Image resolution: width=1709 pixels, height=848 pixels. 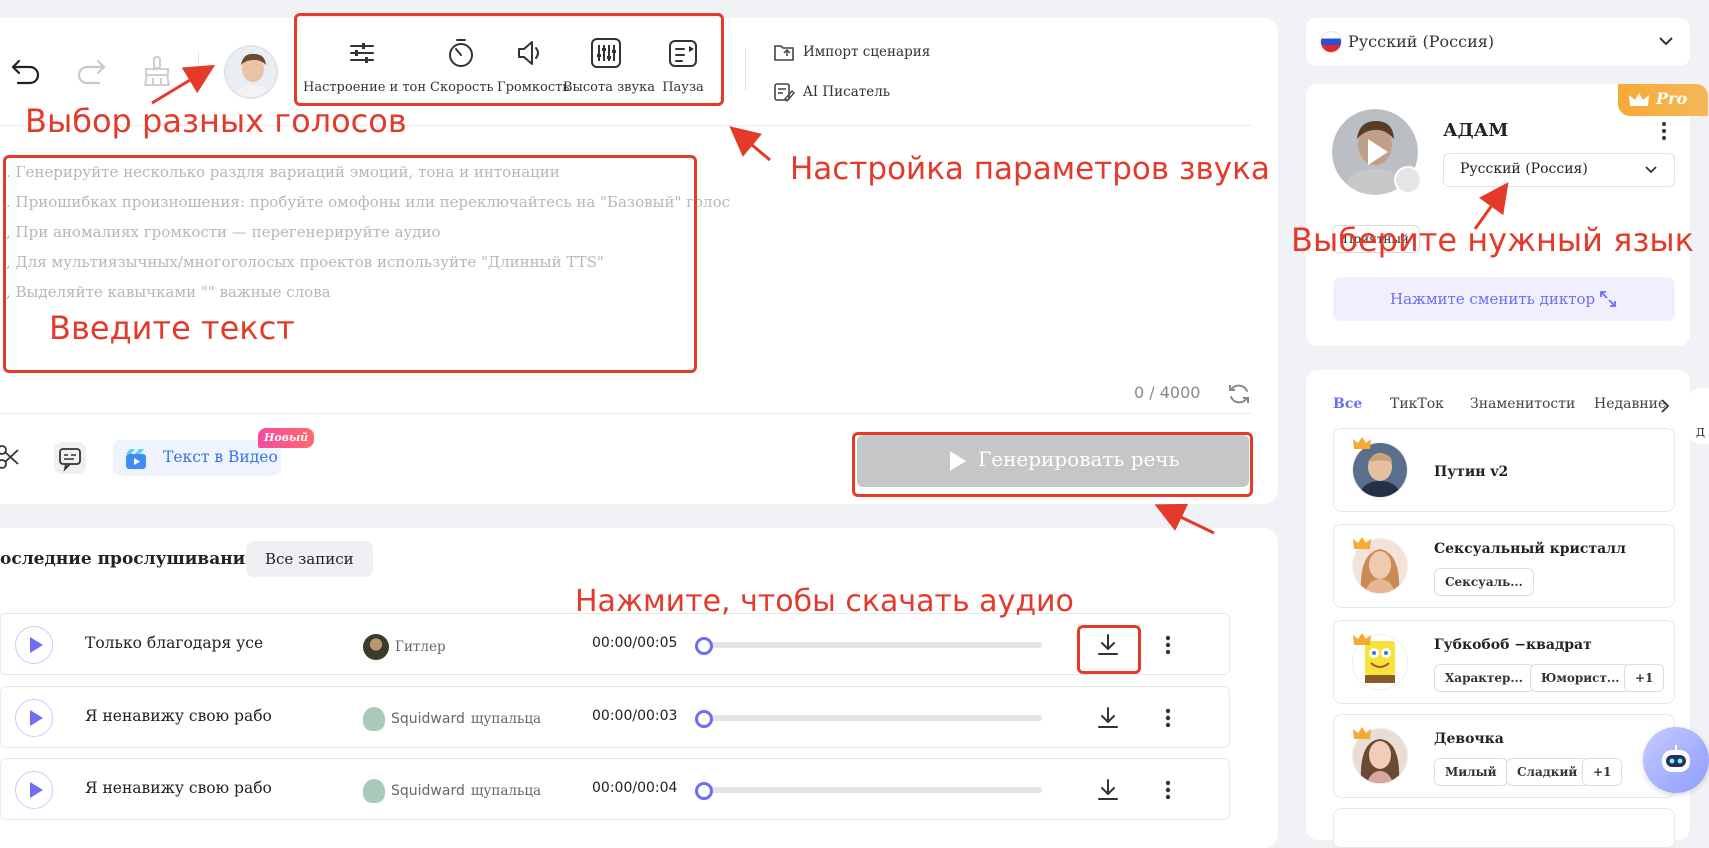 I want to click on arrow-to-generate, so click(x=1184, y=519).